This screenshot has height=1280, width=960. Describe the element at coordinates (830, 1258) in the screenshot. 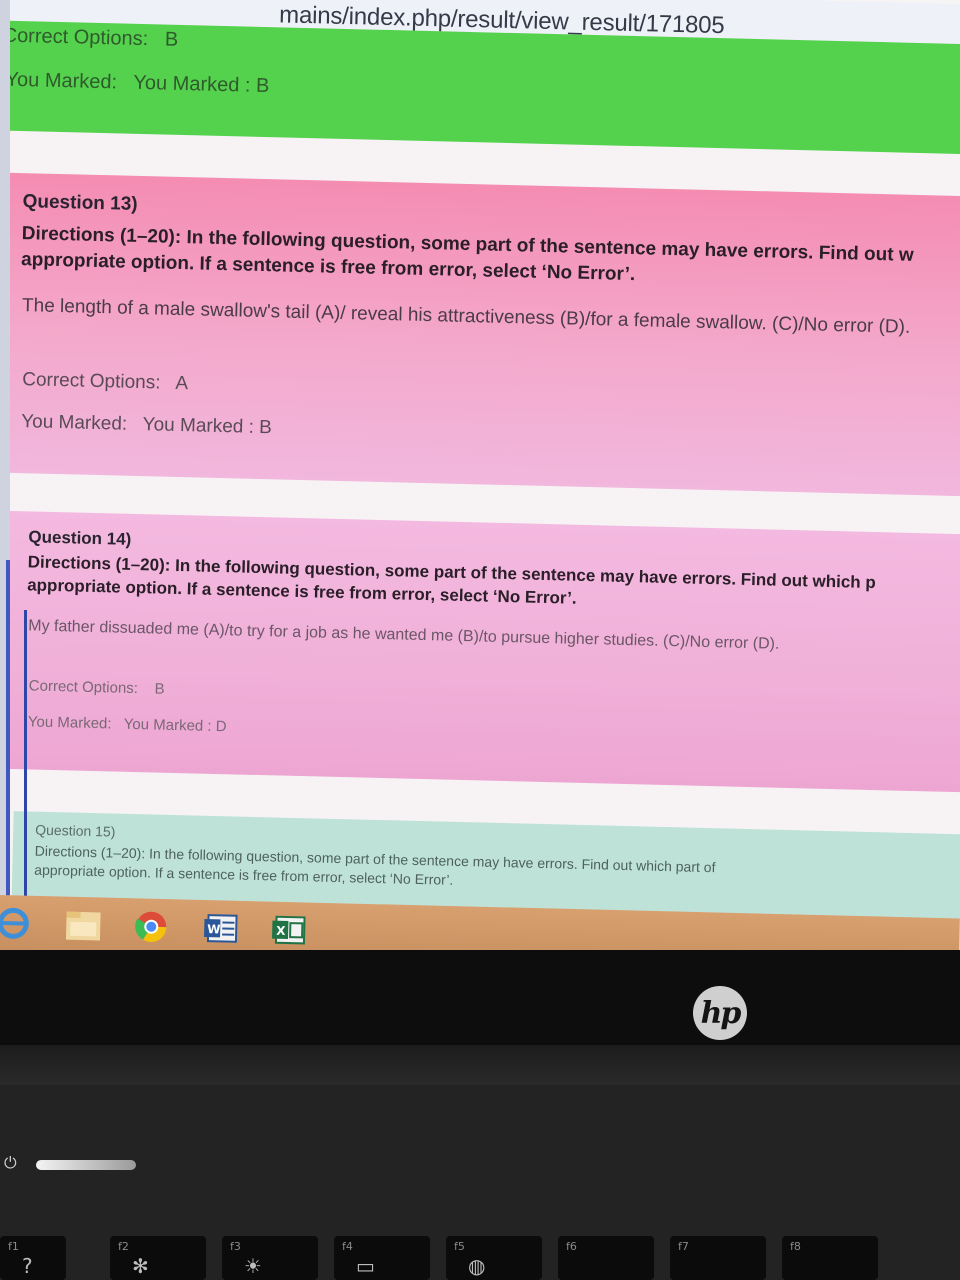

I see `key-f8: f8` at that location.